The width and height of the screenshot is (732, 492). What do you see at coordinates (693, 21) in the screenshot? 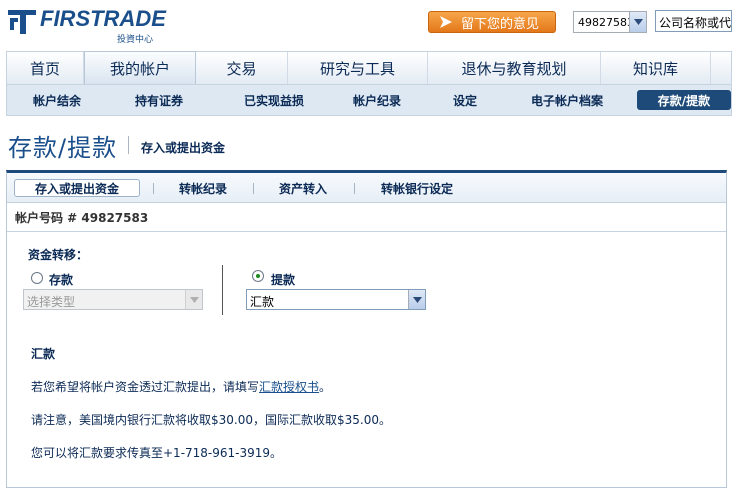
I see `symbol-search-input: 公司名称或代` at bounding box center [693, 21].